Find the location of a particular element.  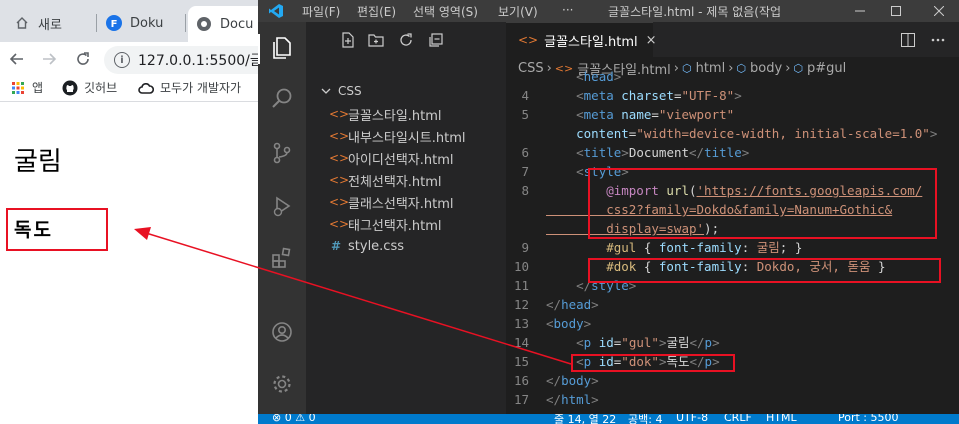

menu-selection: 선택 영역(S) is located at coordinates (445, 11).